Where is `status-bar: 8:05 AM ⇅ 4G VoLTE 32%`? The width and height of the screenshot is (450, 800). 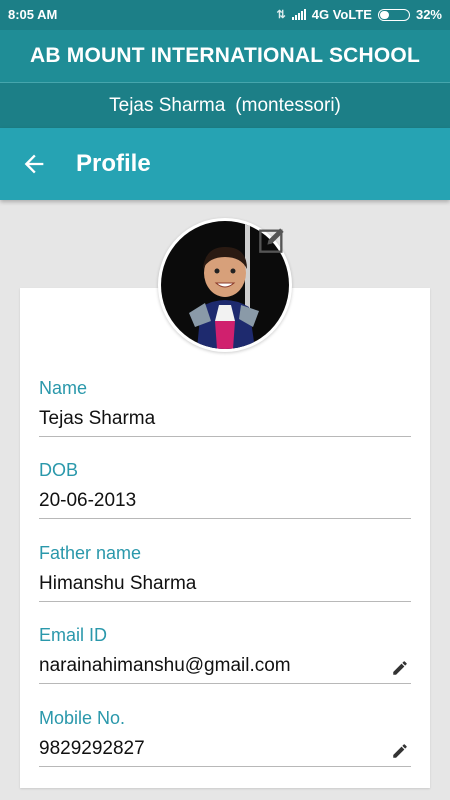
status-bar: 8:05 AM ⇅ 4G VoLTE 32% is located at coordinates (225, 15).